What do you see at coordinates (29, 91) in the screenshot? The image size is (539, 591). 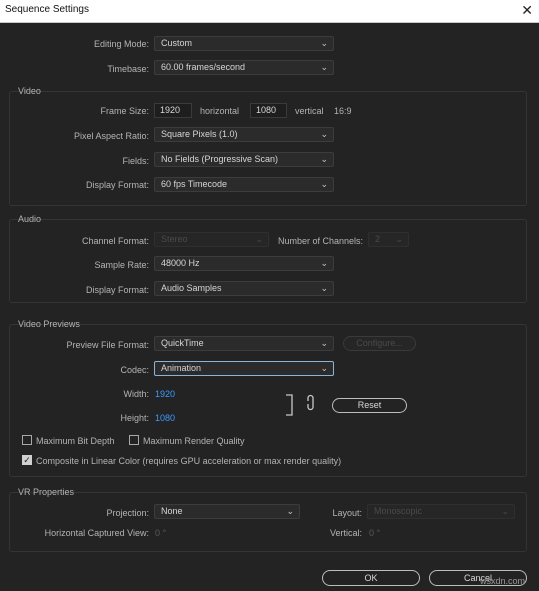 I see `video-group-title: Video` at bounding box center [29, 91].